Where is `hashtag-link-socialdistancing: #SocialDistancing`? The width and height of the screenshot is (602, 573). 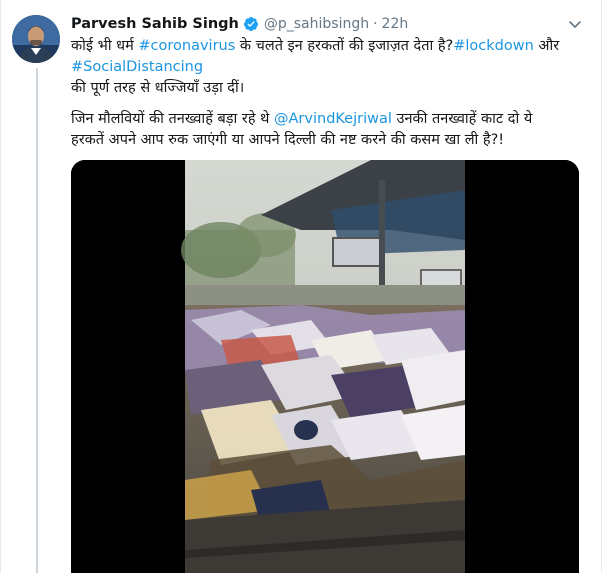 hashtag-link-socialdistancing: #SocialDistancing is located at coordinates (137, 67).